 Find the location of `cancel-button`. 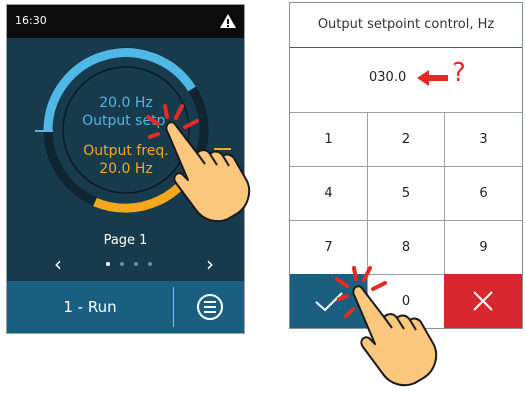

cancel-button is located at coordinates (483, 301).